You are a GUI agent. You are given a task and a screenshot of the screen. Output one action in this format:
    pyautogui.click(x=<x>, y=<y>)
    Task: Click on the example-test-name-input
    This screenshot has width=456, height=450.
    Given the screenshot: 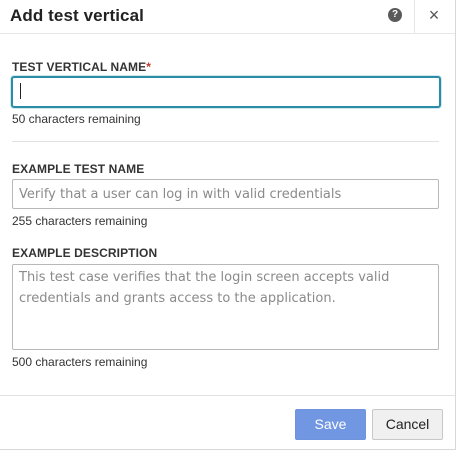 What is the action you would take?
    pyautogui.click(x=225, y=194)
    